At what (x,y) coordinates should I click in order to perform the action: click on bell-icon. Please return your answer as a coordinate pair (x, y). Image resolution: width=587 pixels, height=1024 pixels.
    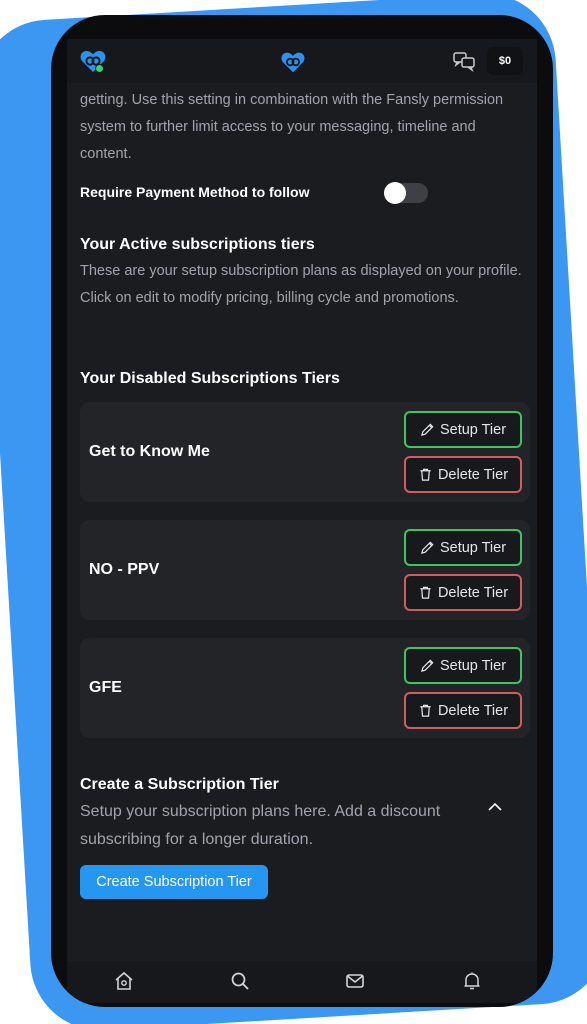
    Looking at the image, I should click on (472, 981).